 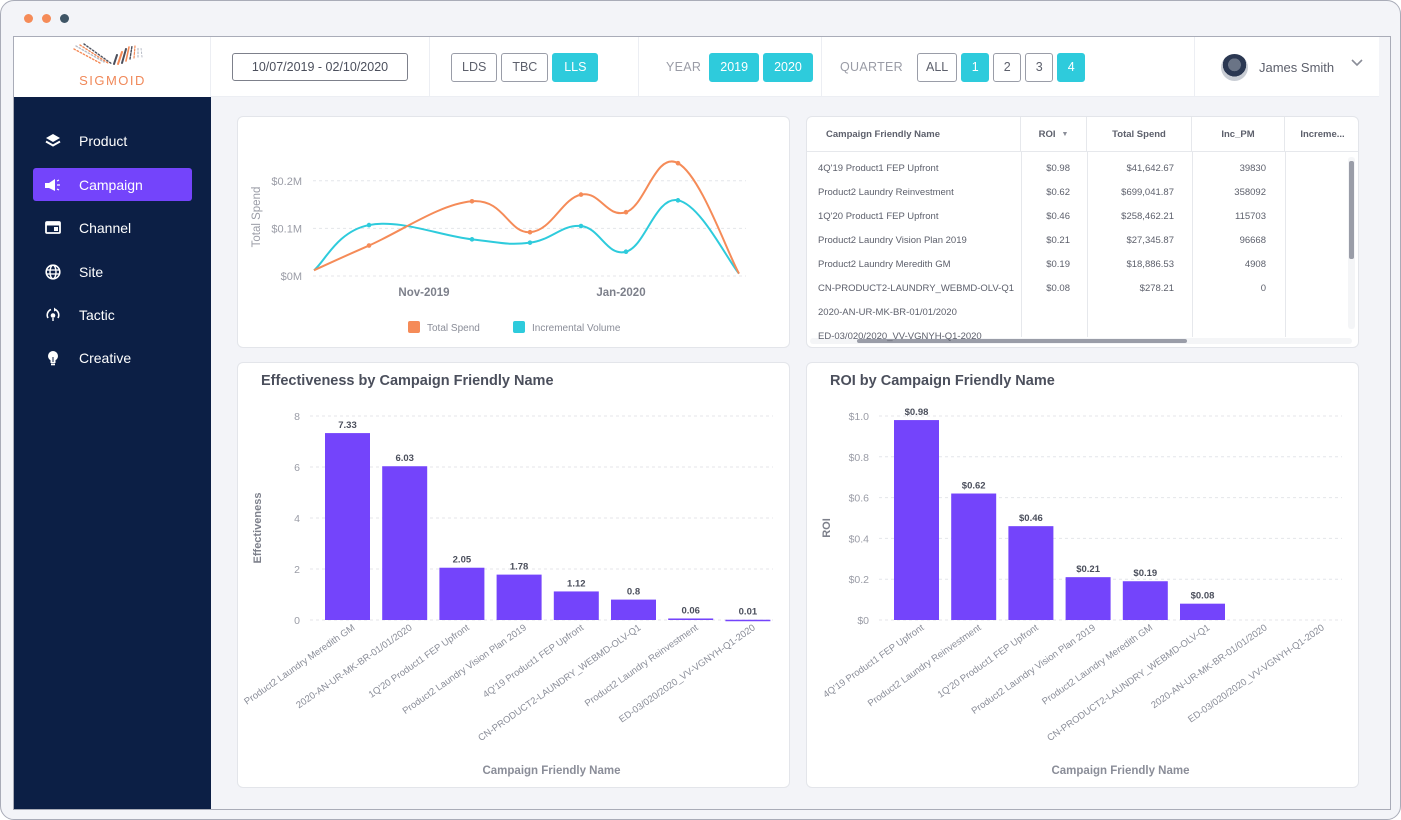 I want to click on bar-value-label: 2.05, so click(x=462, y=560).